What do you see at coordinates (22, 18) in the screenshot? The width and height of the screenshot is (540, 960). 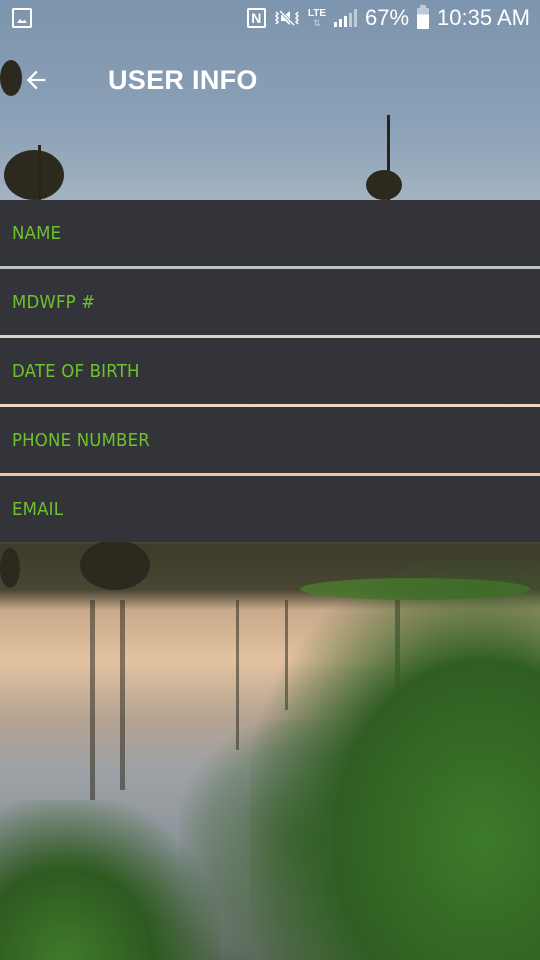 I see `gallery-icon` at bounding box center [22, 18].